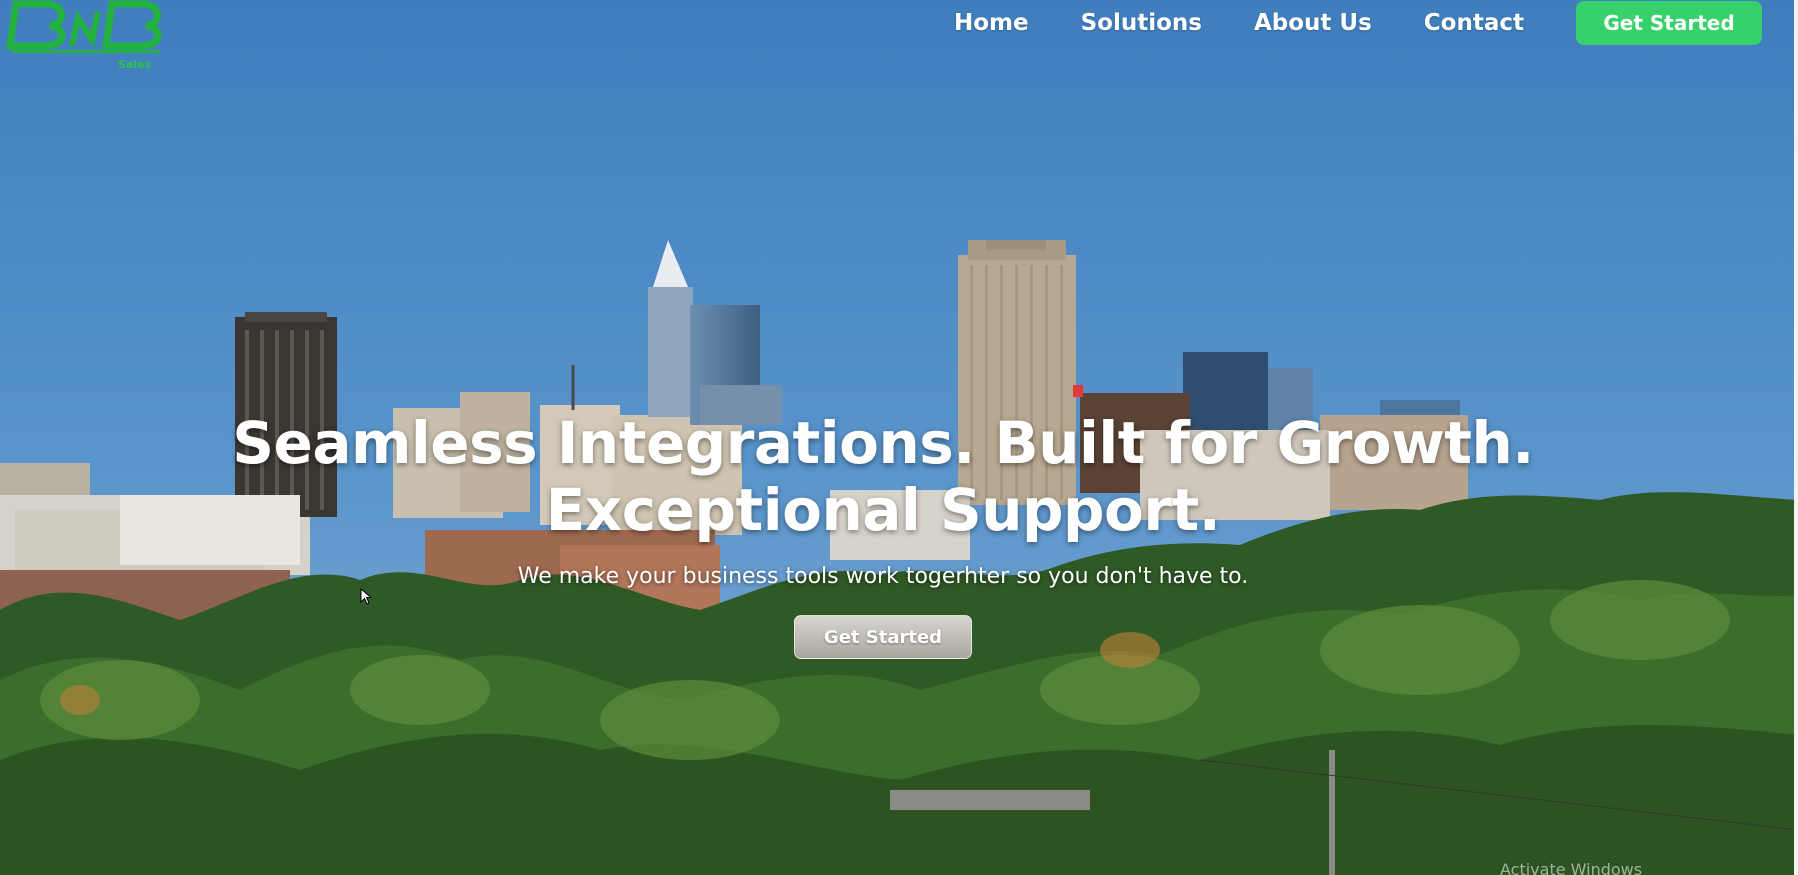 The width and height of the screenshot is (1798, 875). I want to click on activate-windows-watermark: Activate Windows, so click(1571, 867).